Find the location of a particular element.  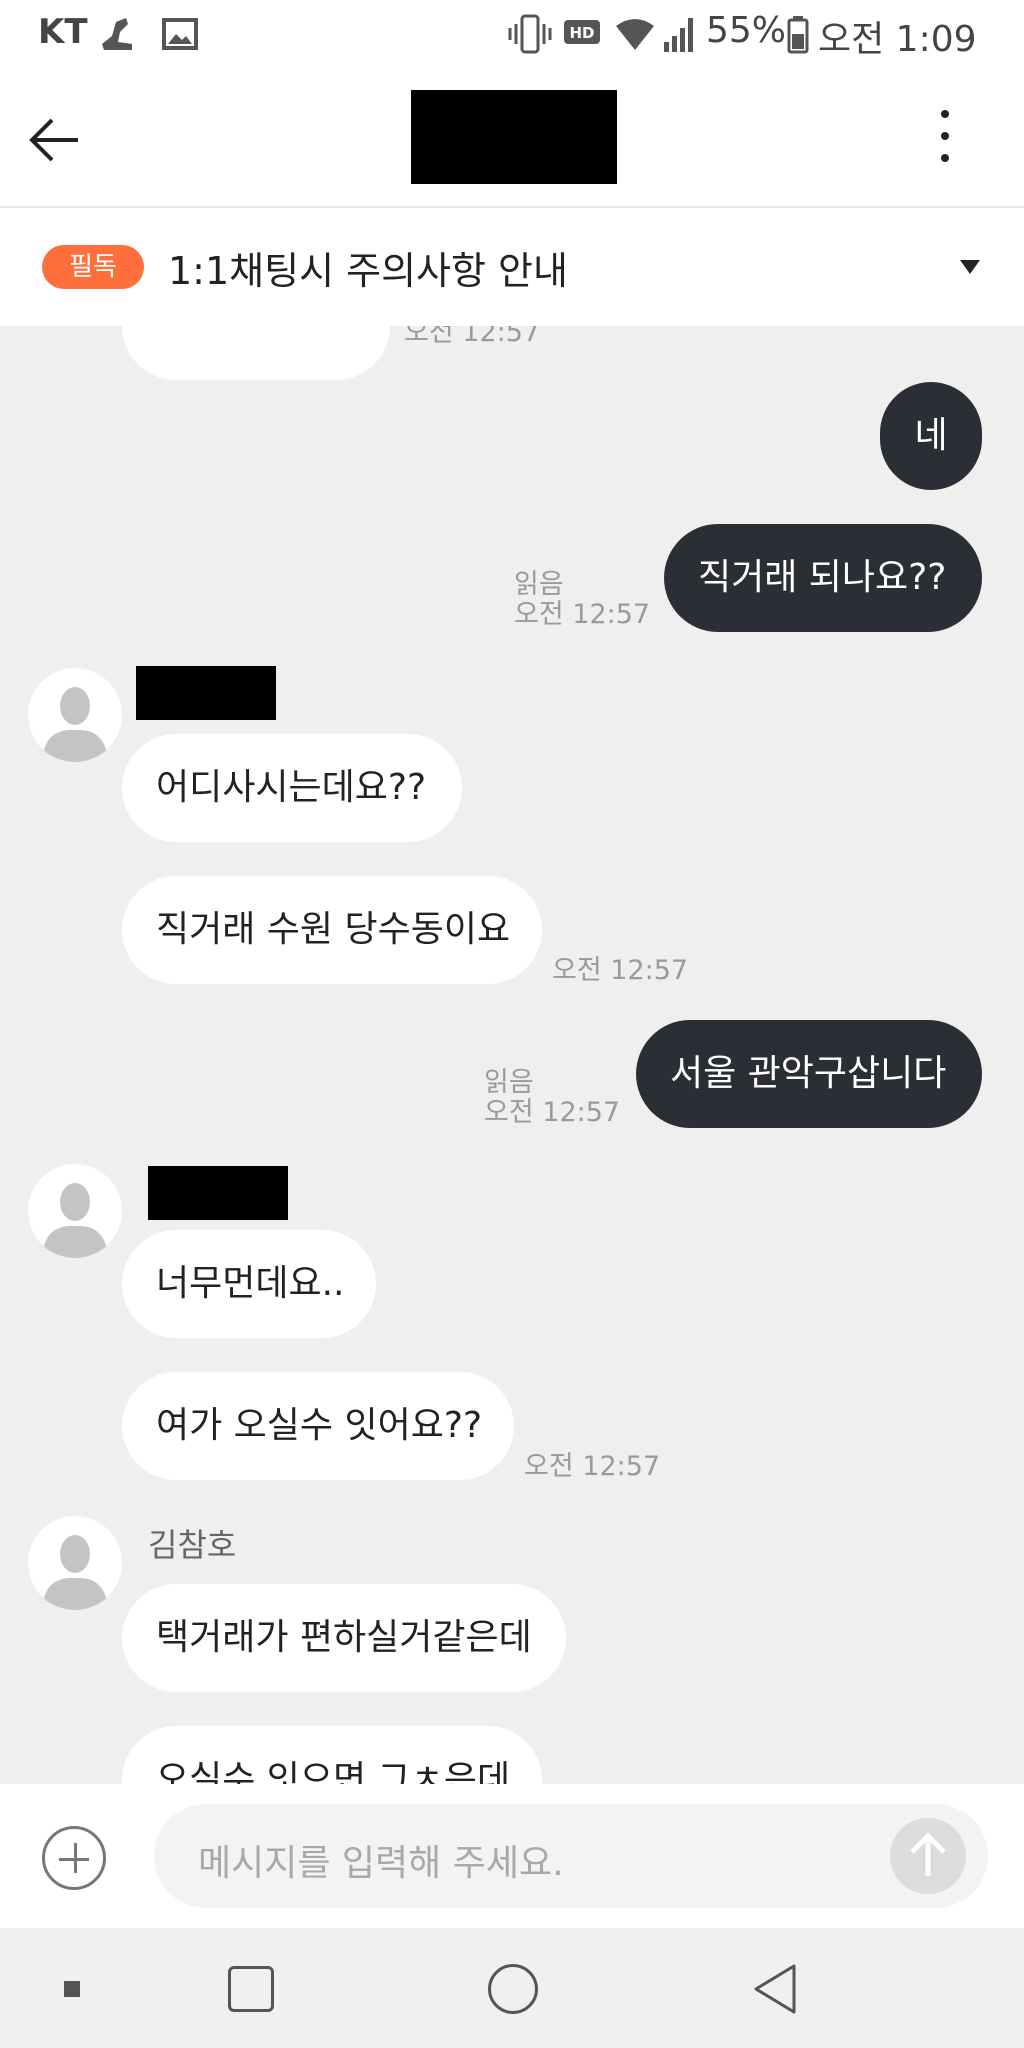

outgoing-message: 네 is located at coordinates (931, 436).